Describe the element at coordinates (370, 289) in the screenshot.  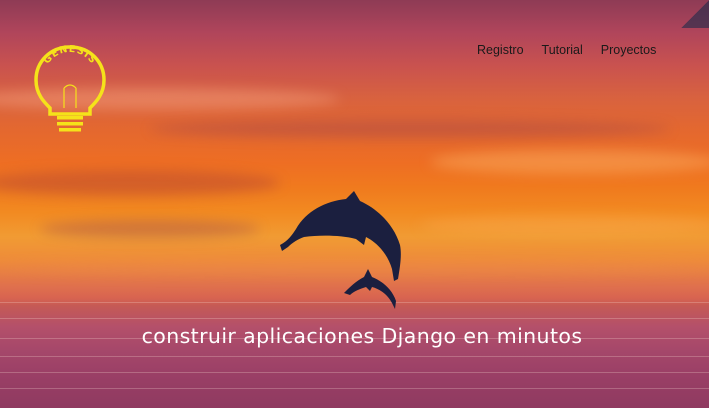
I see `dolphin-small` at that location.